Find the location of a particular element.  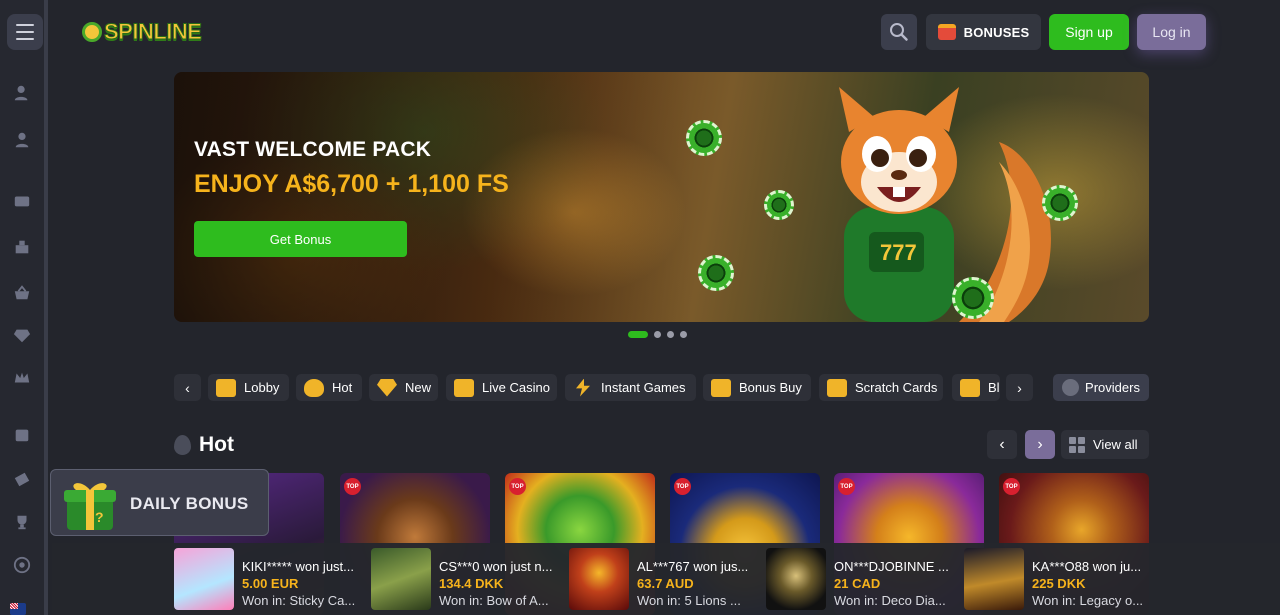

user-add-icon is located at coordinates (22, 93).